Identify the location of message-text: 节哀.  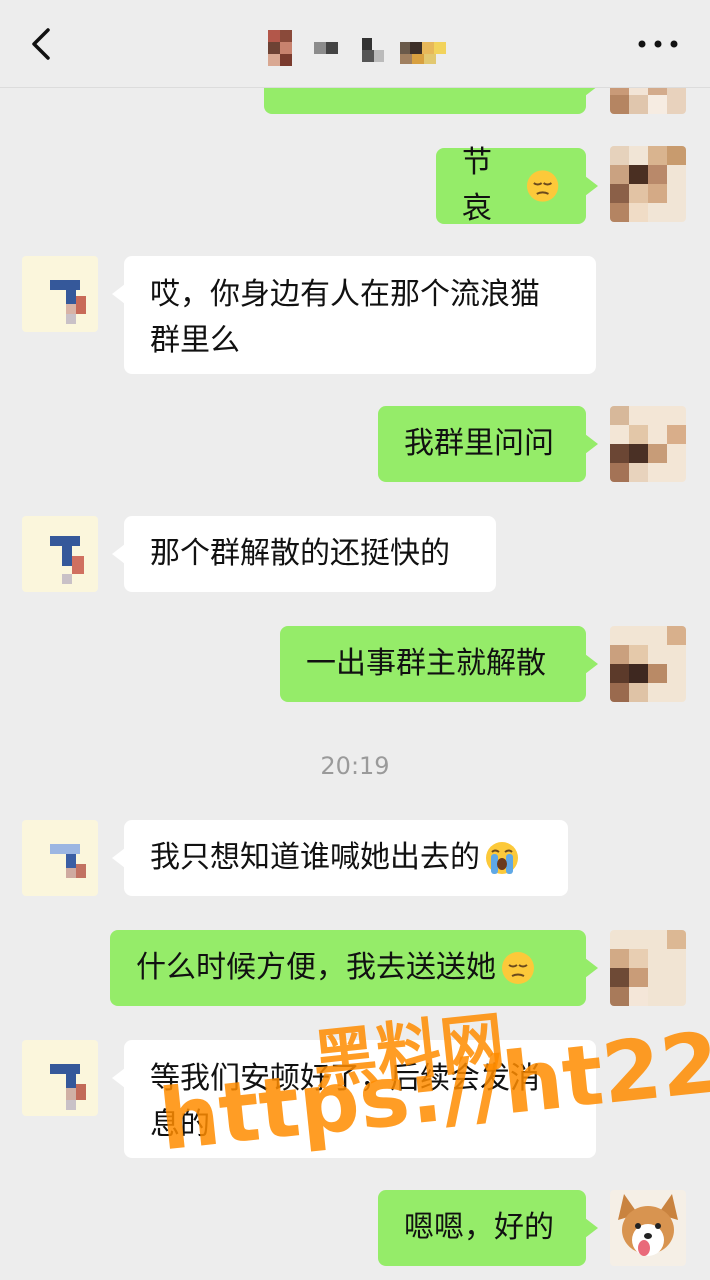
(477, 185).